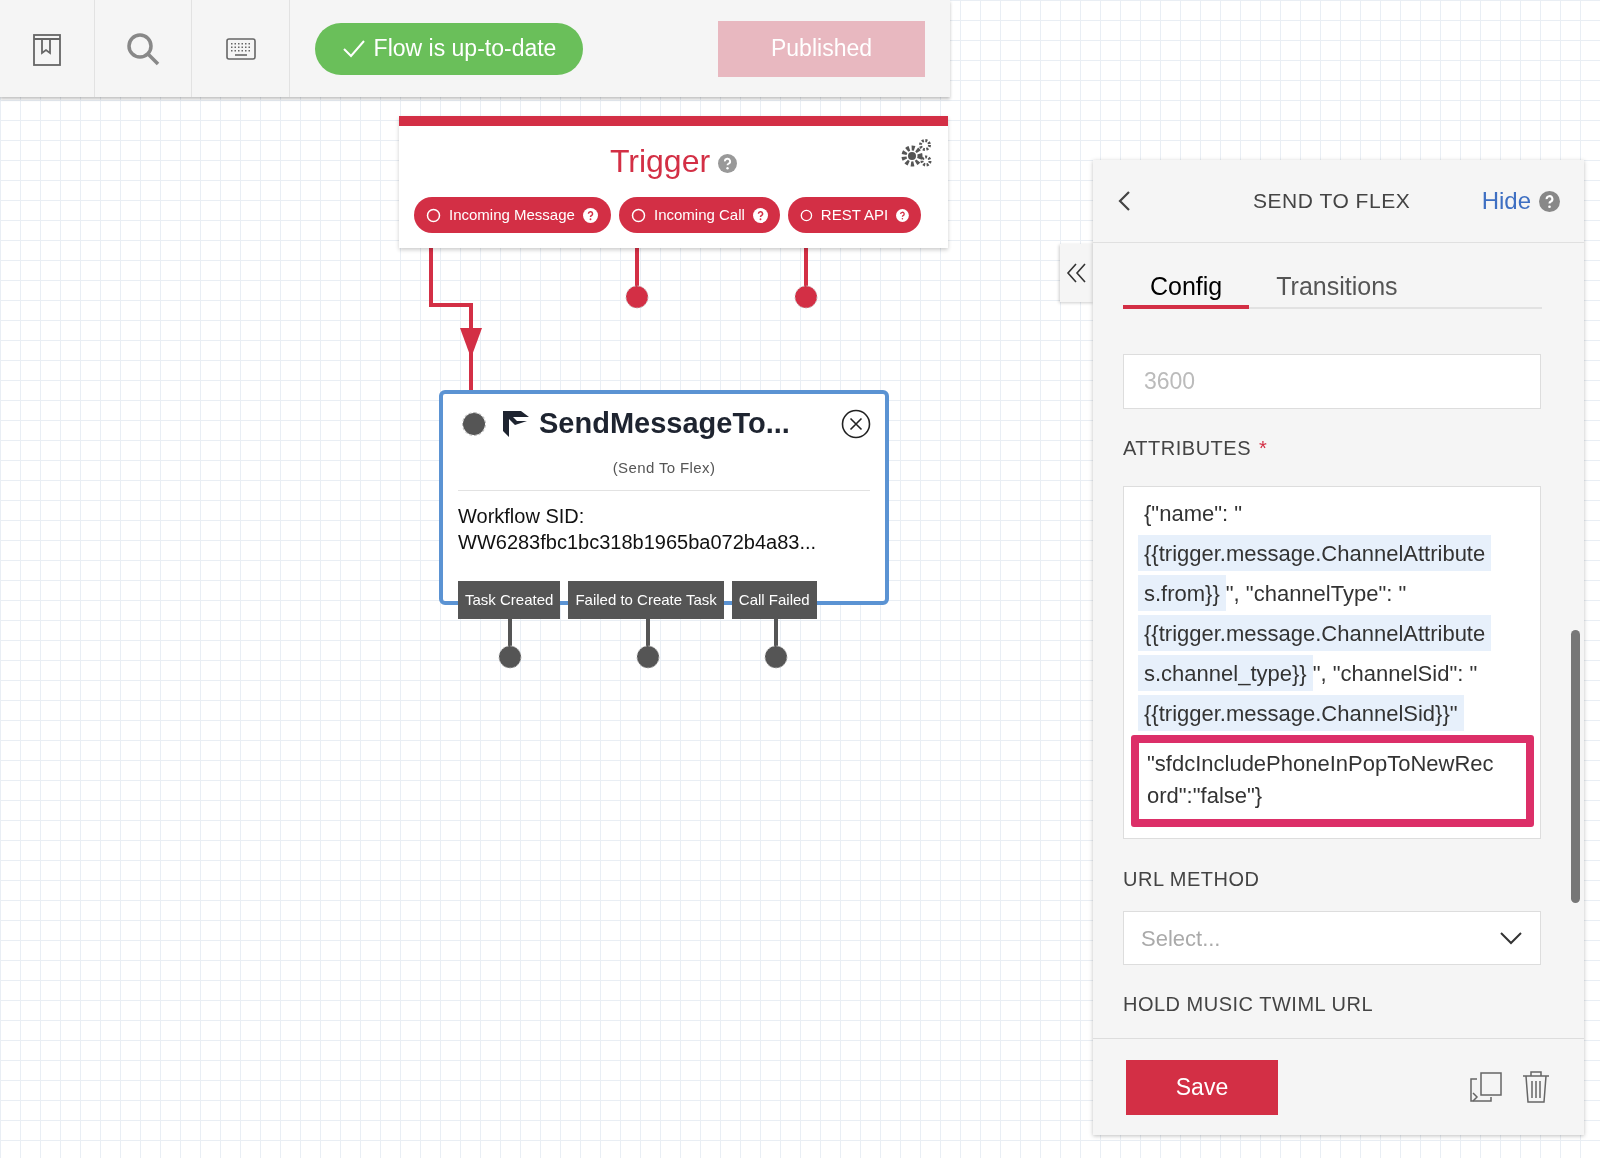 Image resolution: width=1600 pixels, height=1158 pixels. Describe the element at coordinates (474, 424) in the screenshot. I see `input-port` at that location.